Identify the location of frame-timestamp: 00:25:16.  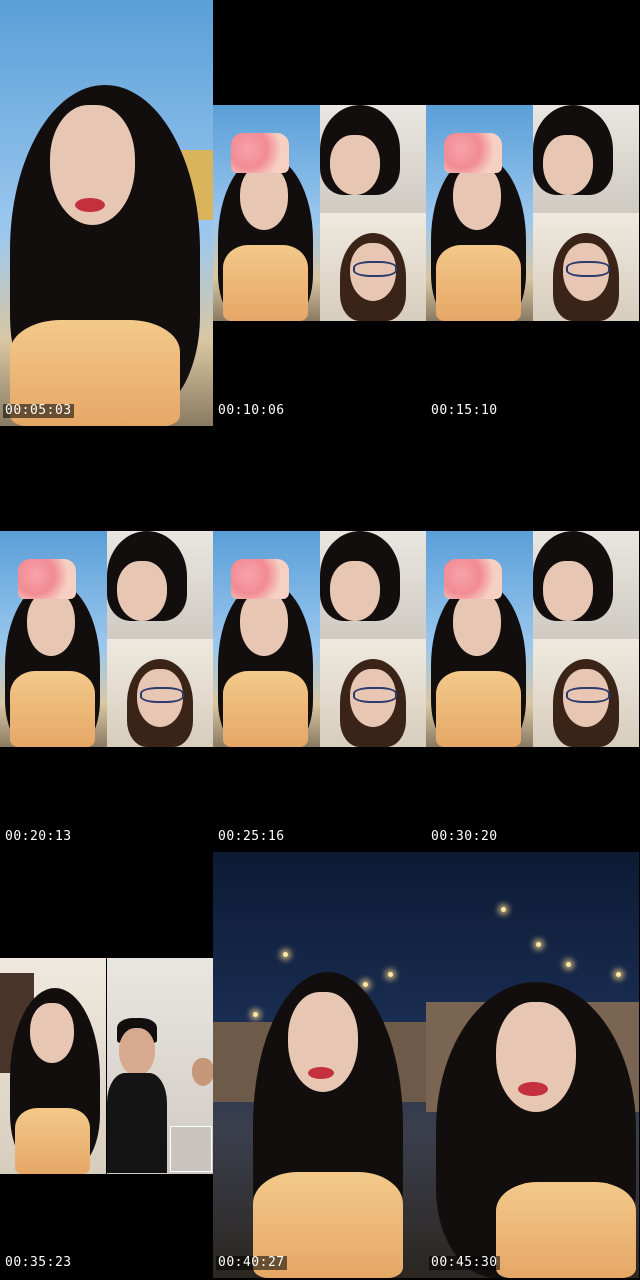
(251, 836).